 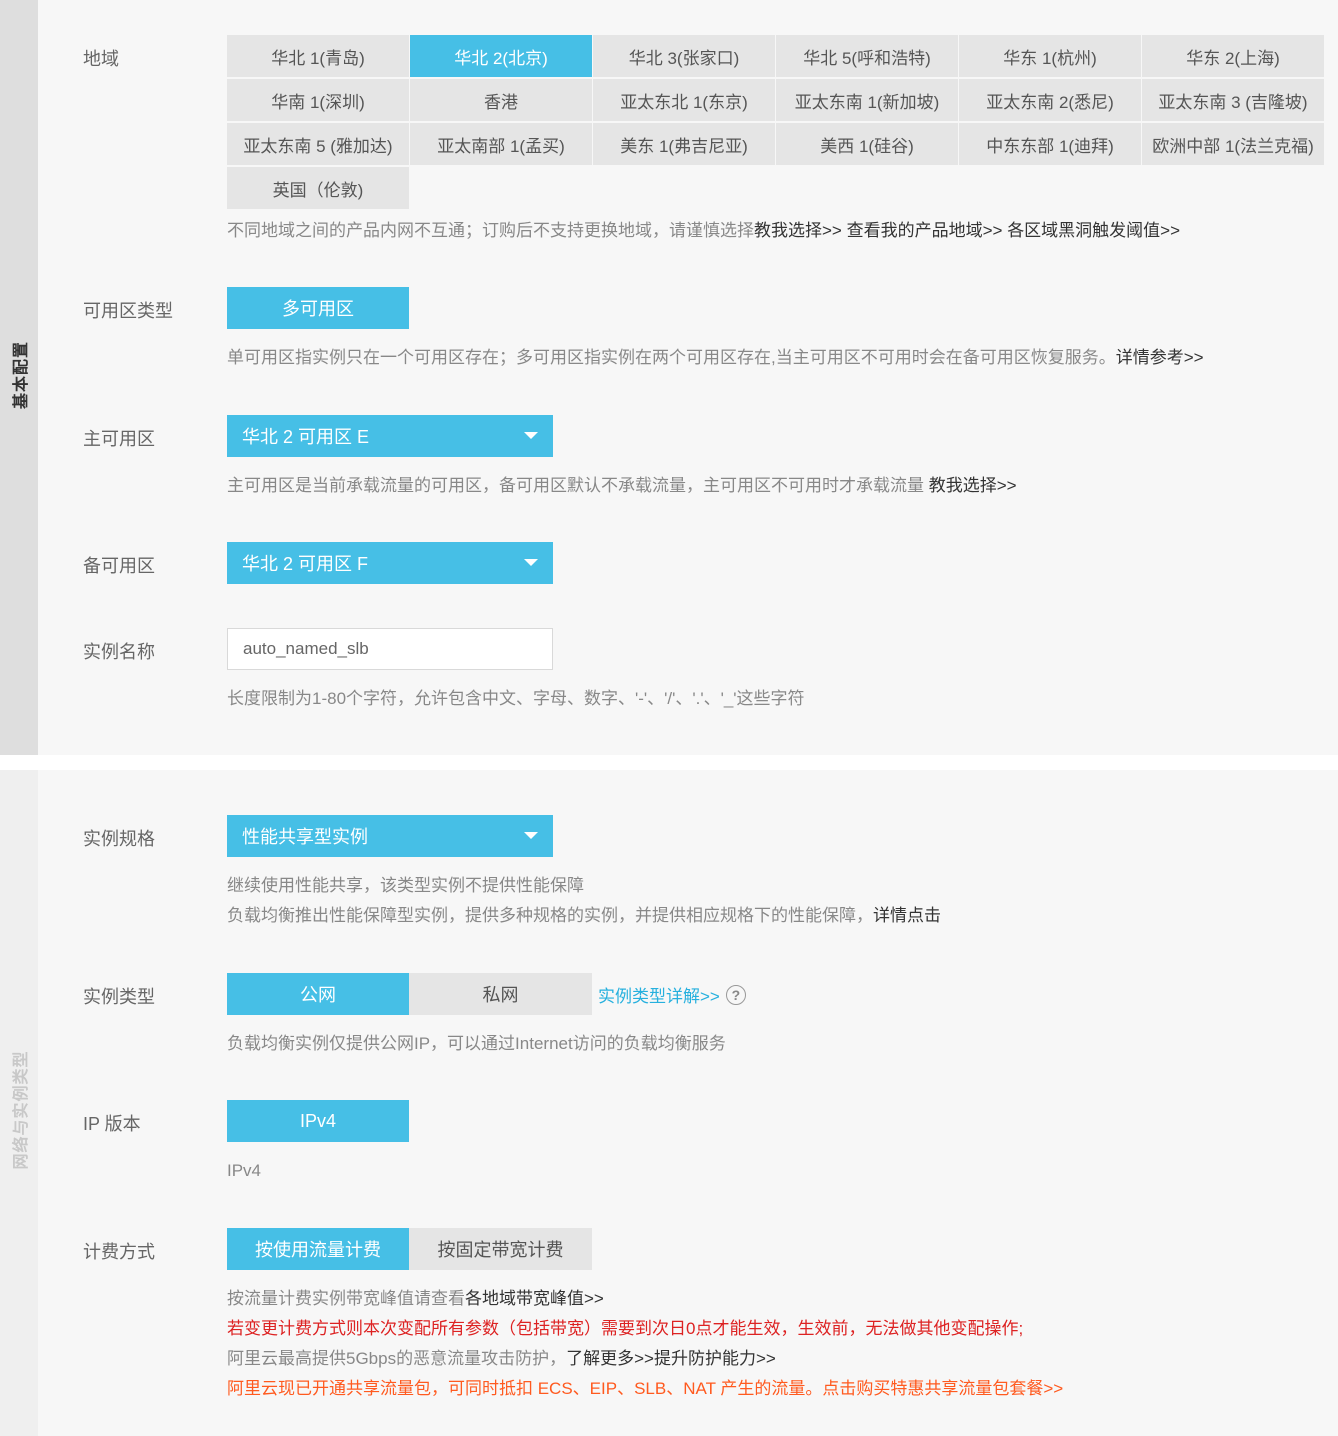 I want to click on pay-by-traffic-button: 按使用流量计费, so click(x=318, y=1249).